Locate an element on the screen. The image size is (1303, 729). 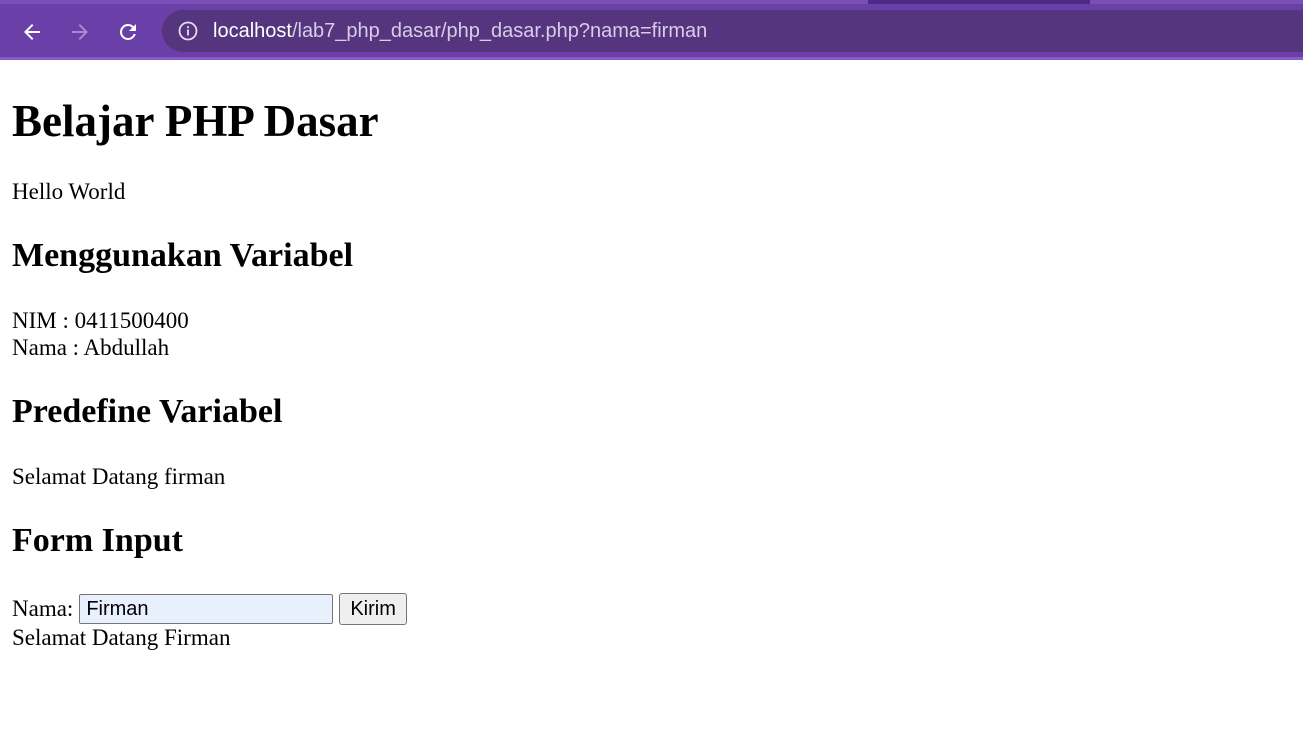
reload-icon is located at coordinates (127, 31).